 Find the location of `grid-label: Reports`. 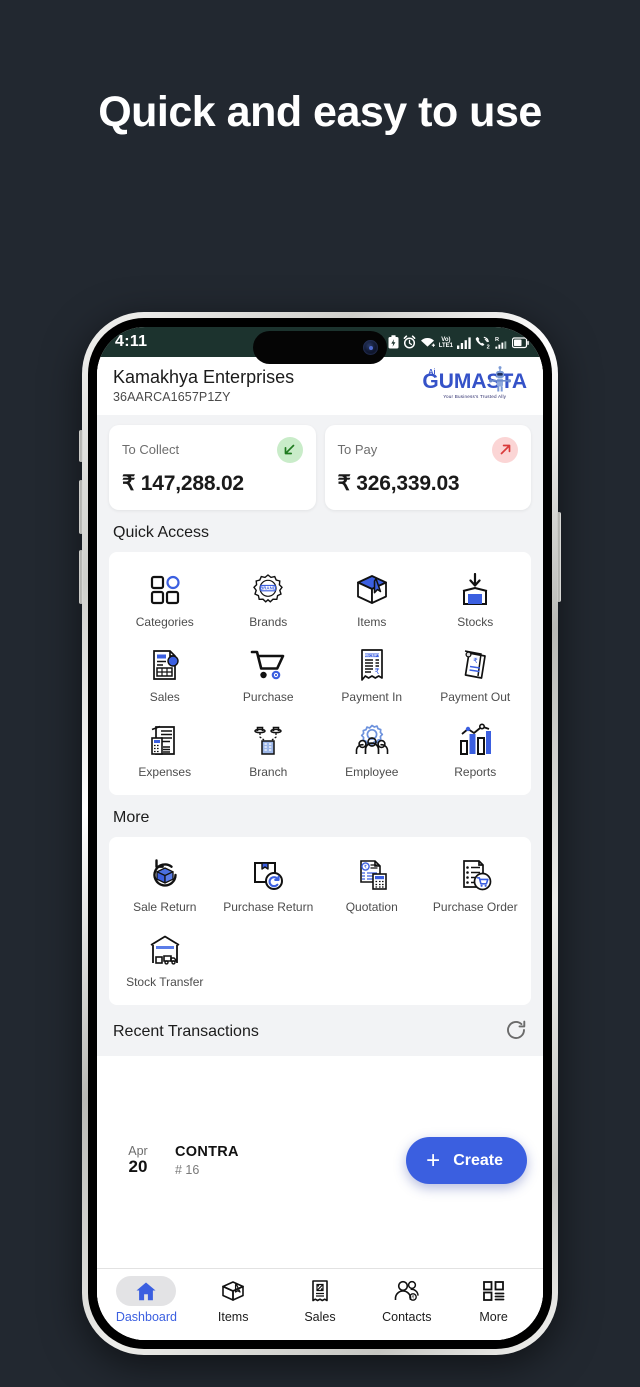

grid-label: Reports is located at coordinates (475, 771).